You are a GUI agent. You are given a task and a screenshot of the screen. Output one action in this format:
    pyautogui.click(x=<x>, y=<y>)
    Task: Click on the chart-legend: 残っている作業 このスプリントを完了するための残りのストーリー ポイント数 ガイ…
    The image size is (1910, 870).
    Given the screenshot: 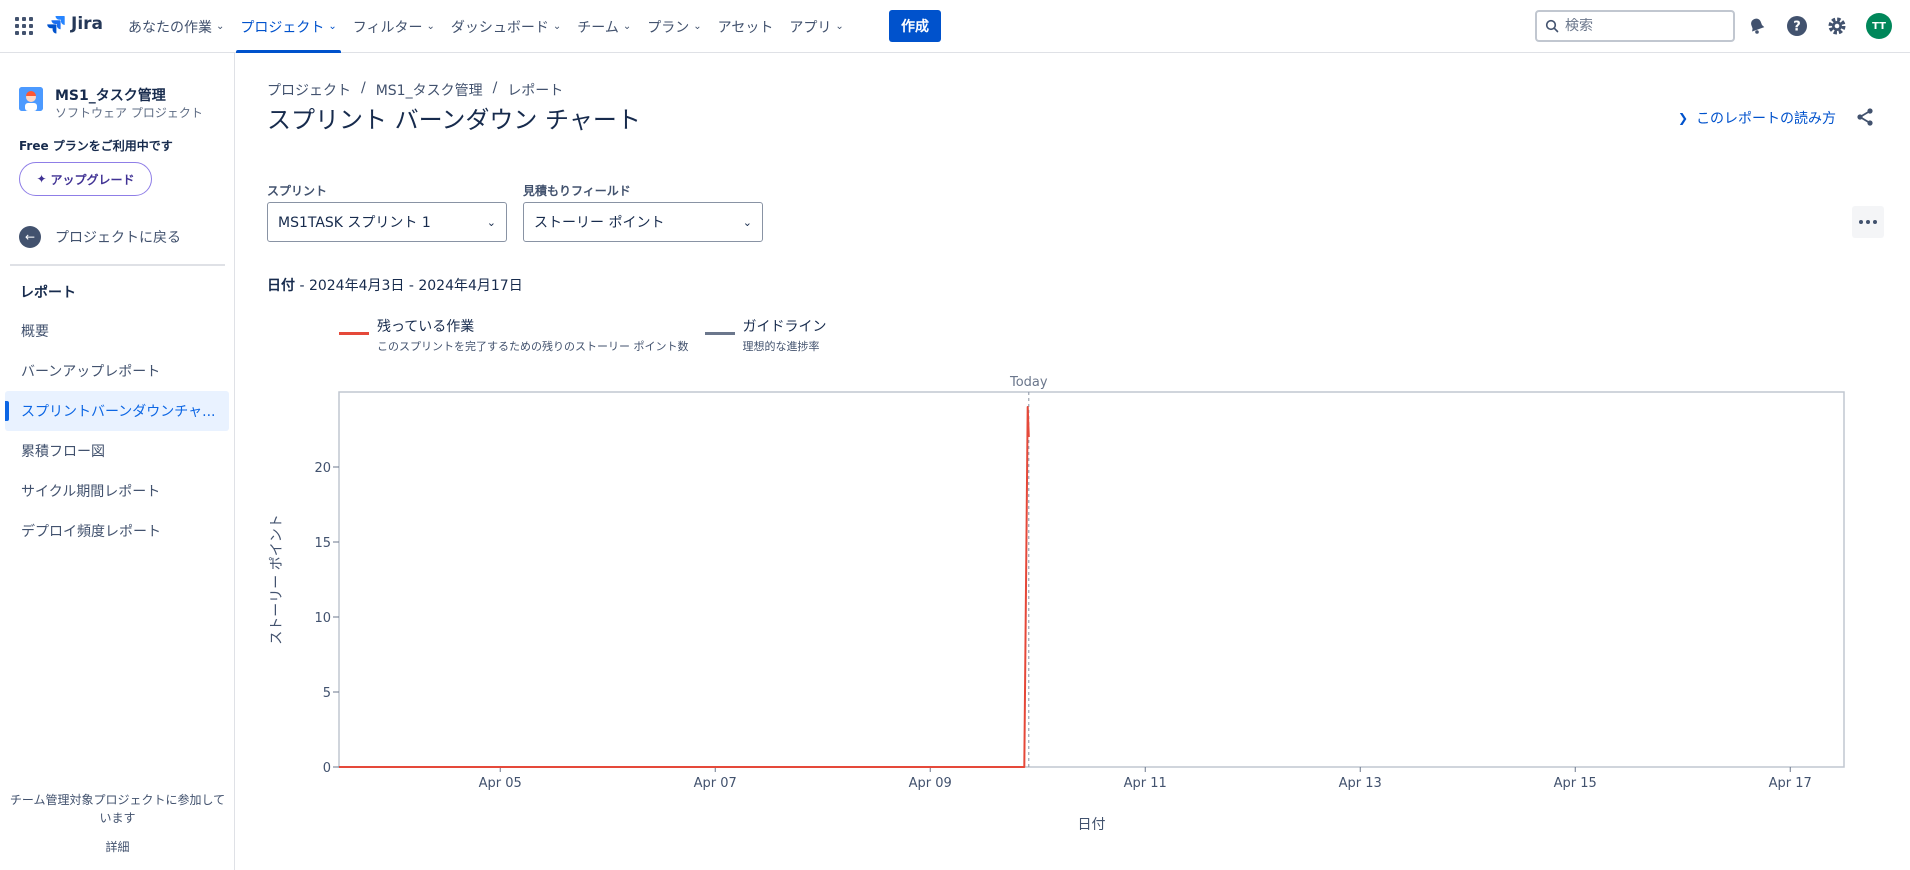 What is the action you would take?
    pyautogui.click(x=583, y=335)
    